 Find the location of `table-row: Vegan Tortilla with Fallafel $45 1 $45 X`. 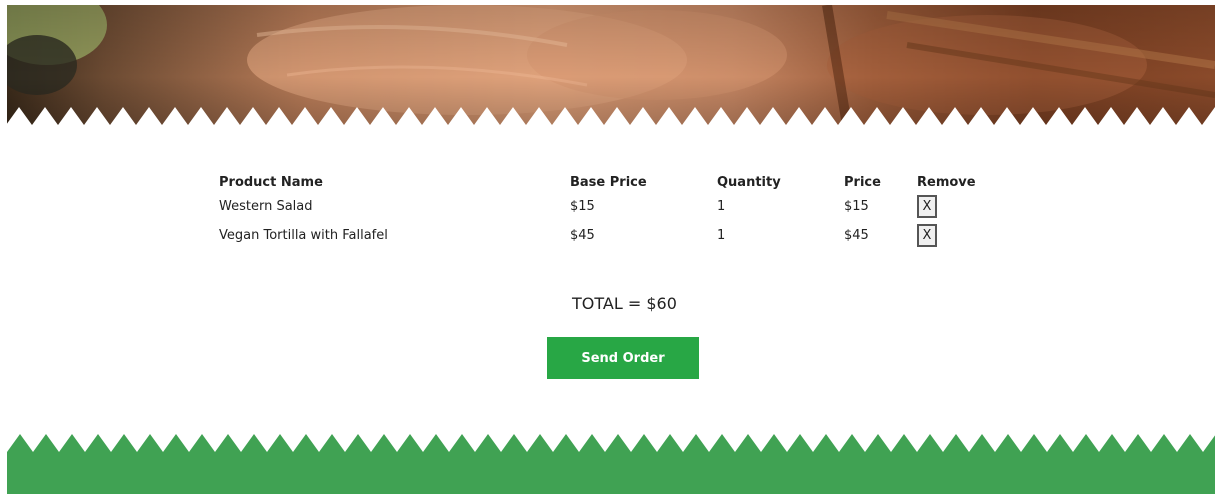

table-row: Vegan Tortilla with Fallafel $45 1 $45 X is located at coordinates (603, 235).